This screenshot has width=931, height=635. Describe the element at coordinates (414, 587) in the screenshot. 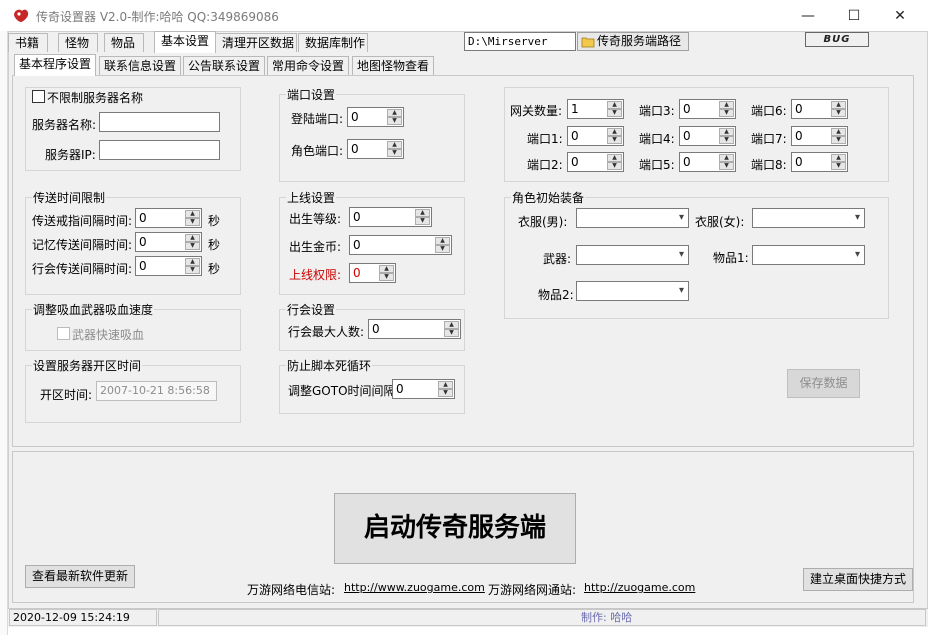

I see `telecom-site-link: http://www.zuogame.com` at that location.